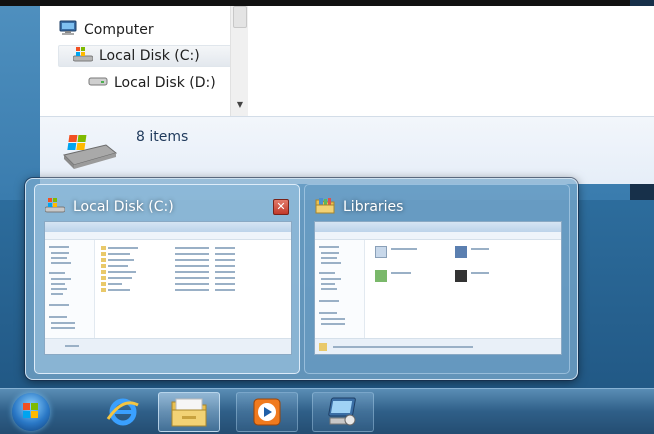 This screenshot has width=654, height=434. I want to click on thumbnail-title: Local Disk (C:), so click(109, 207).